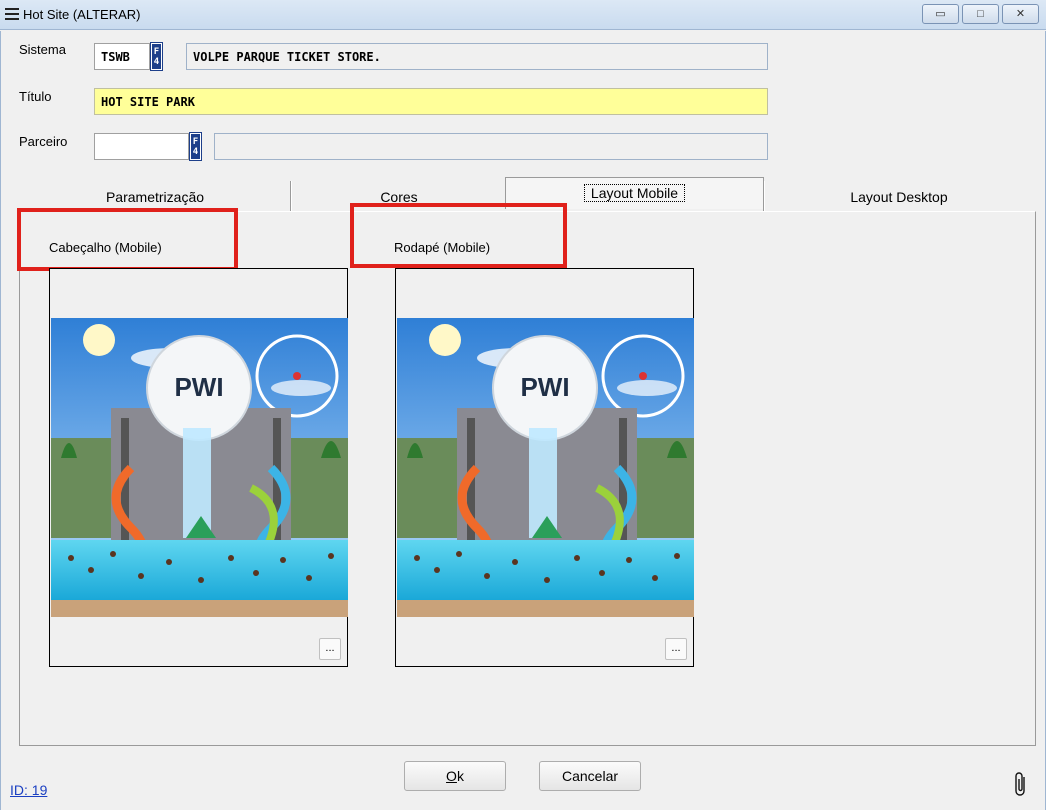  What do you see at coordinates (43, 141) in the screenshot?
I see `parceiro-label: Parceiro` at bounding box center [43, 141].